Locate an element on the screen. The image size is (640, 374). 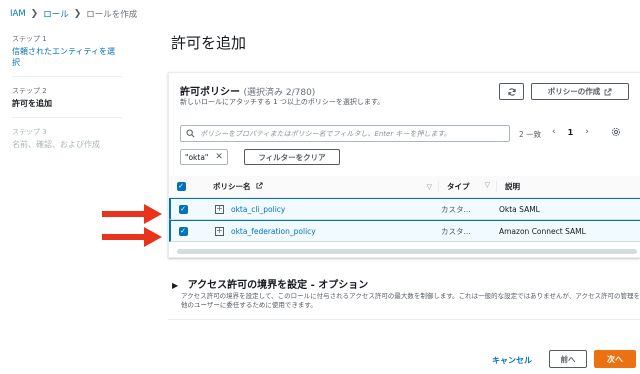
search-icon is located at coordinates (190, 133).